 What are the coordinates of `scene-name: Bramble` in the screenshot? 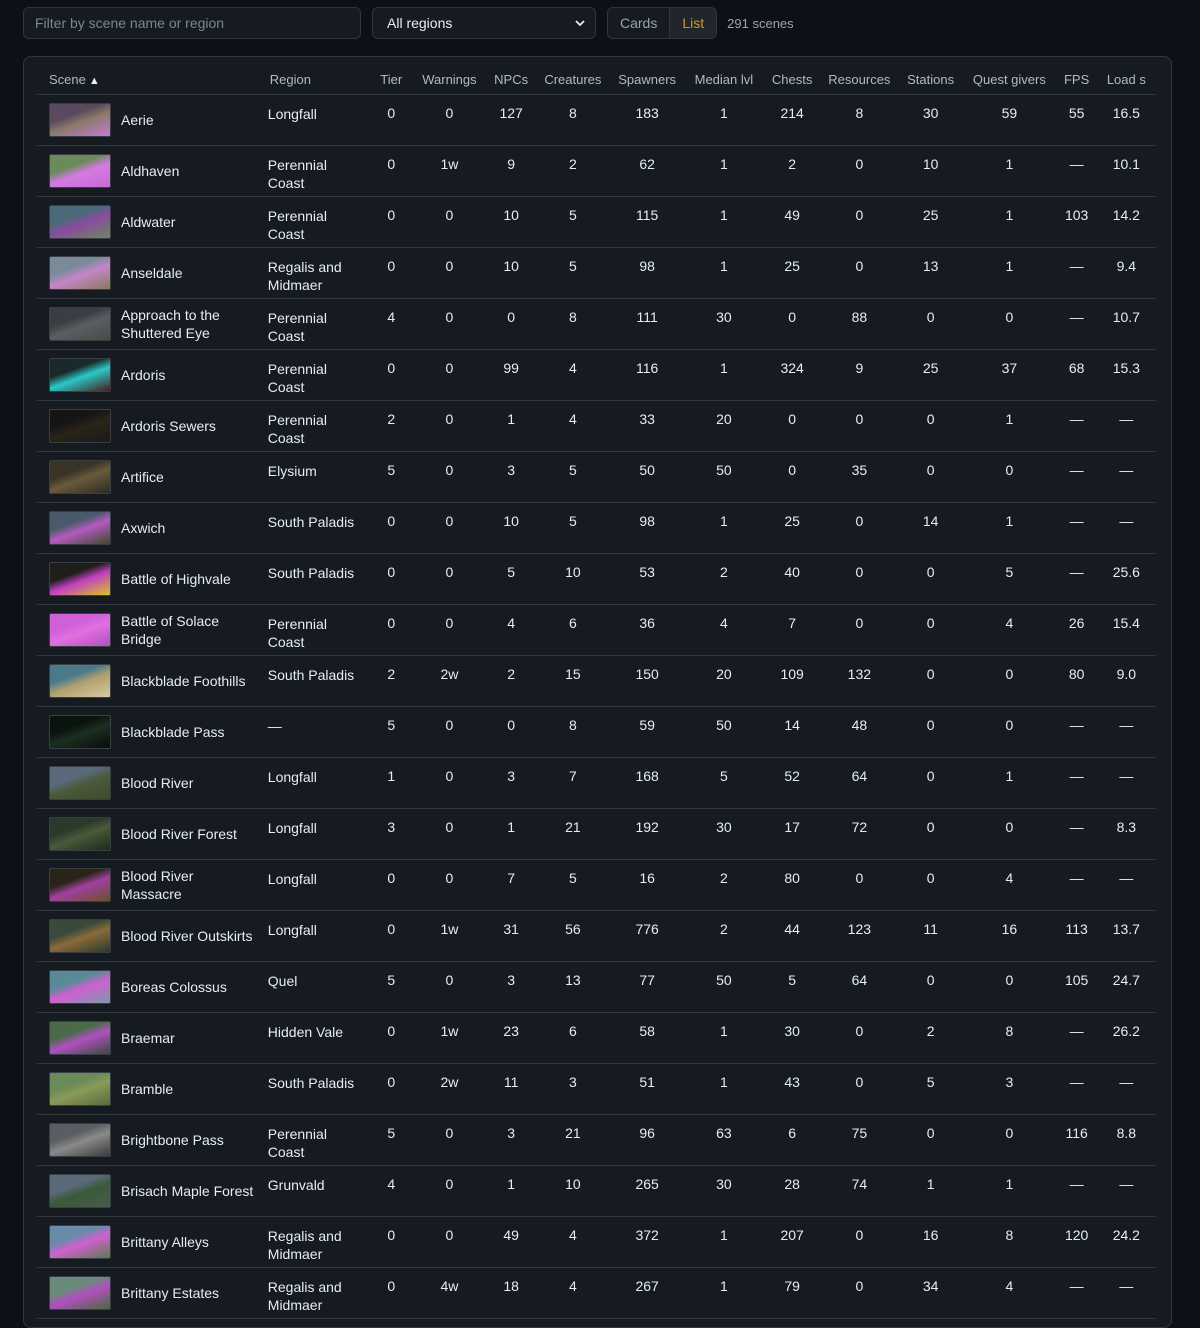 It's located at (147, 1089).